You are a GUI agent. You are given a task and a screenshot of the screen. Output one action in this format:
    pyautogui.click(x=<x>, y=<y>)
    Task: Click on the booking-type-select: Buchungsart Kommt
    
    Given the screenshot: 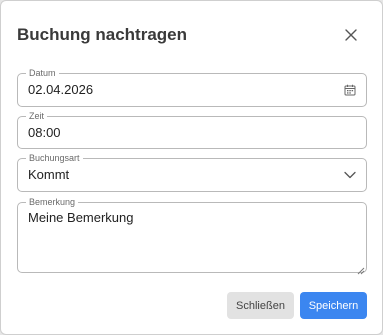 What is the action you would take?
    pyautogui.click(x=192, y=172)
    